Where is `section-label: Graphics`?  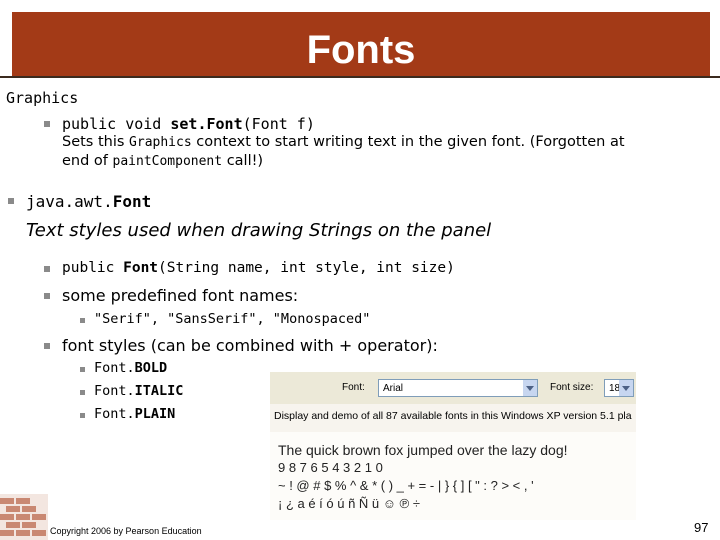
section-label: Graphics is located at coordinates (42, 98).